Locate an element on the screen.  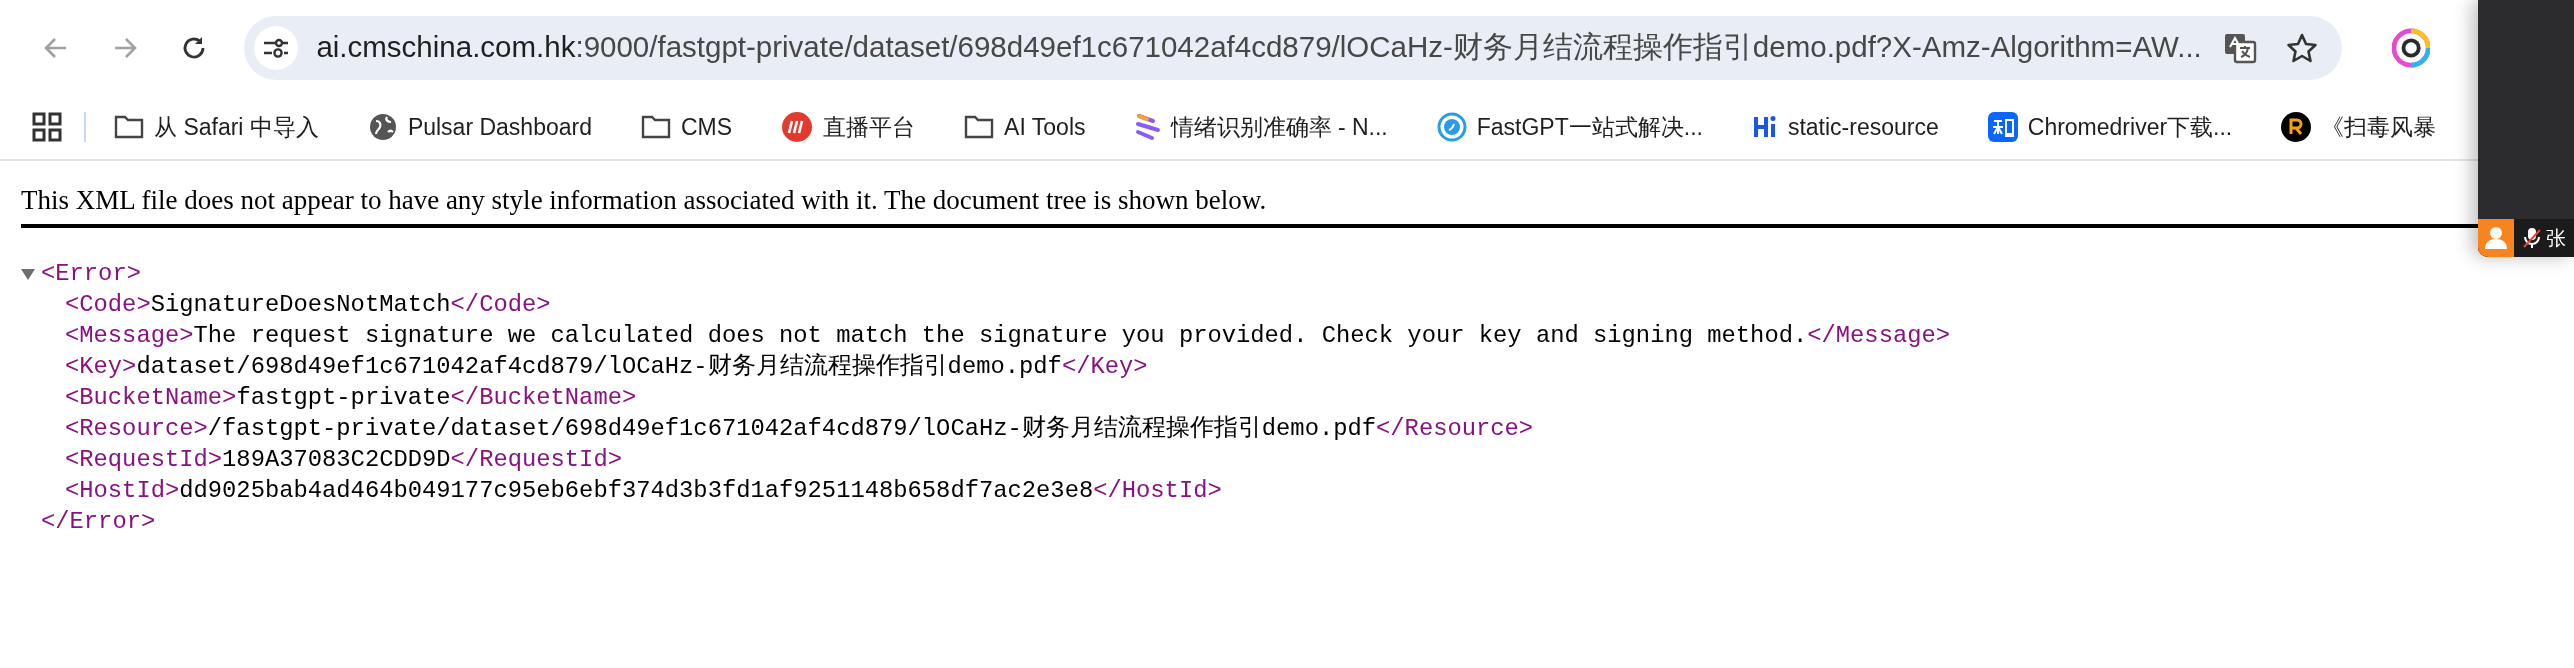
xml-value: dataset/698d49ef1c671042af4cd879/lOCaHz-财务月结流程操作指引demo.pdf is located at coordinates (599, 367).